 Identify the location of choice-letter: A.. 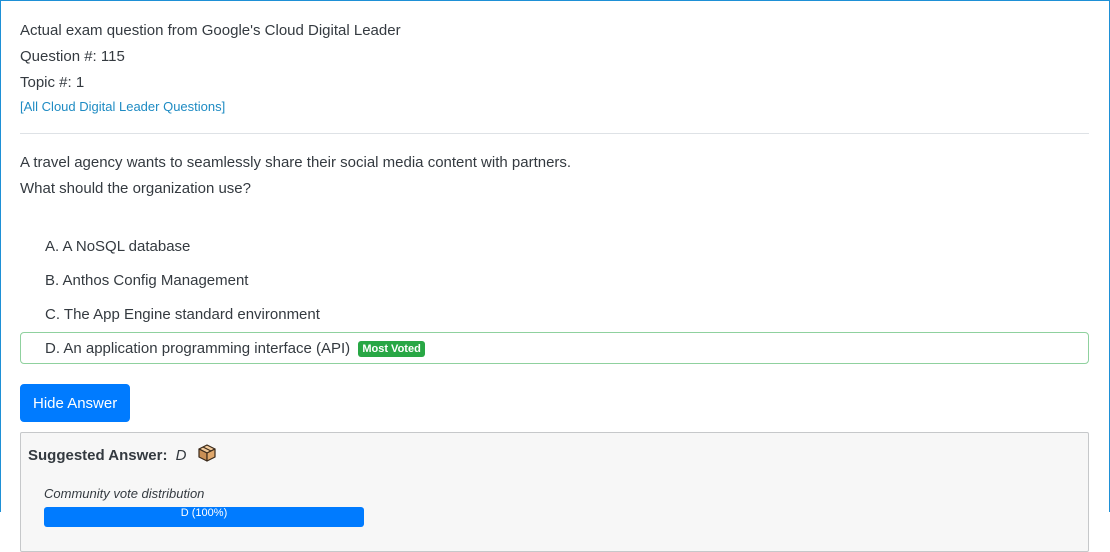
(52, 246).